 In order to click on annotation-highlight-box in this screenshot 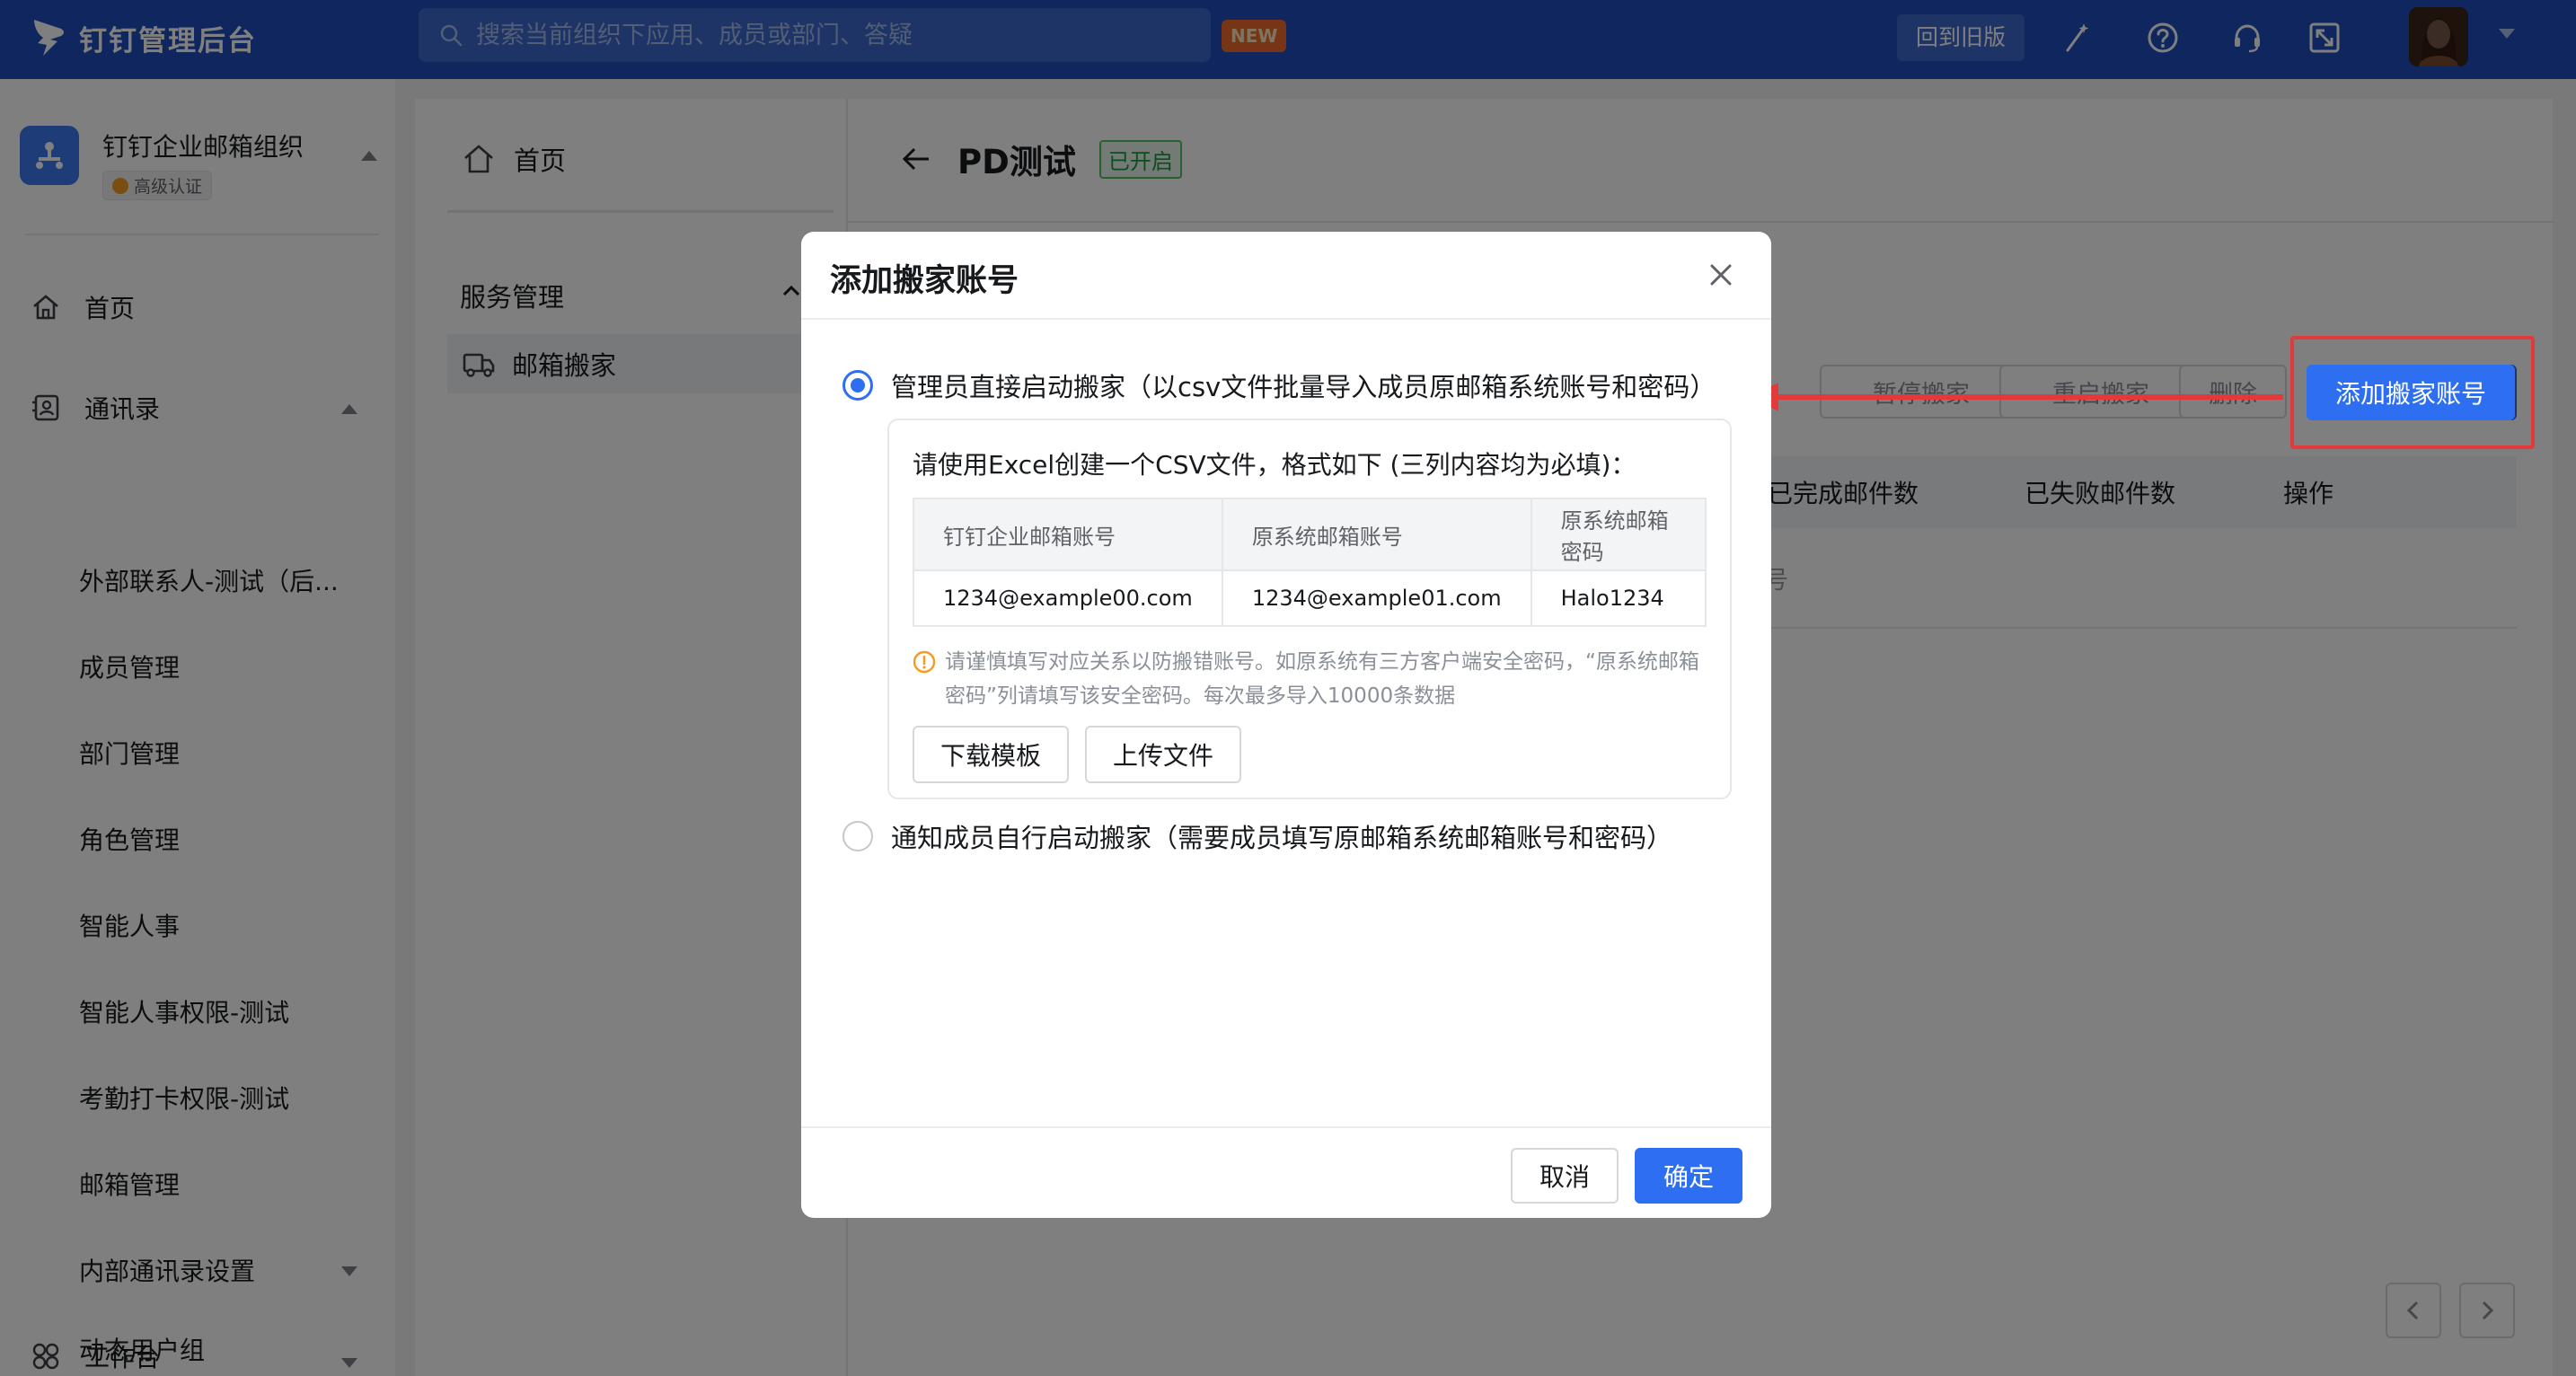, I will do `click(2412, 393)`.